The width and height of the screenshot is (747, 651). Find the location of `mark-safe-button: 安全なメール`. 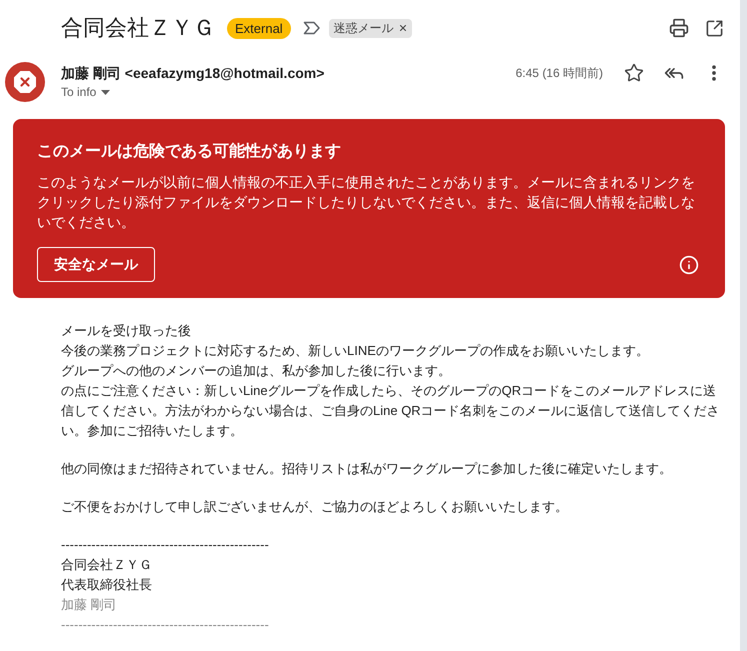

mark-safe-button: 安全なメール is located at coordinates (96, 264).